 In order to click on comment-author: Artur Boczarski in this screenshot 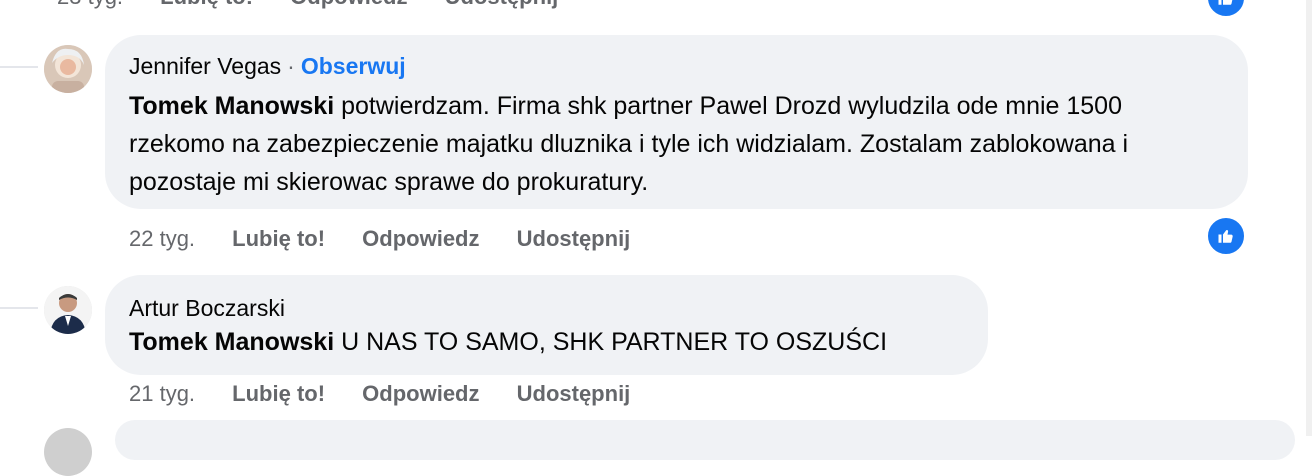, I will do `click(207, 308)`.